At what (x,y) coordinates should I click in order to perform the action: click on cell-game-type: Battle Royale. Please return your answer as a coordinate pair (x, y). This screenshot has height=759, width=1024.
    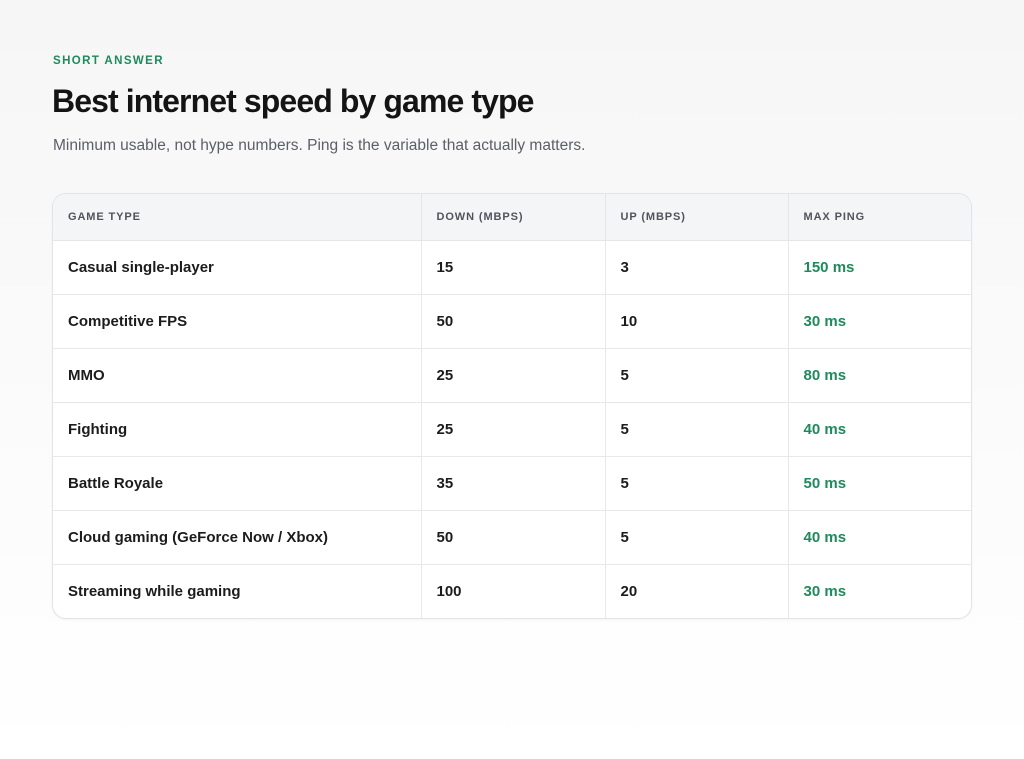
    Looking at the image, I should click on (237, 483).